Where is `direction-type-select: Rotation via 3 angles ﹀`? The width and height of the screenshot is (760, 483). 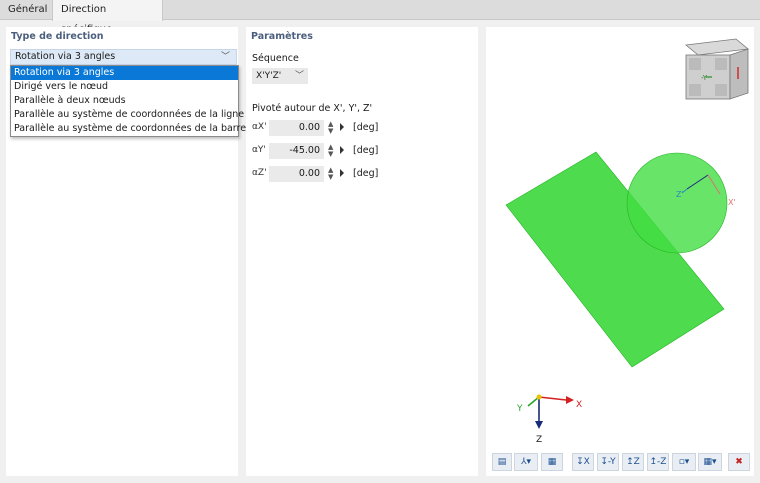 direction-type-select: Rotation via 3 angles ﹀ is located at coordinates (123, 57).